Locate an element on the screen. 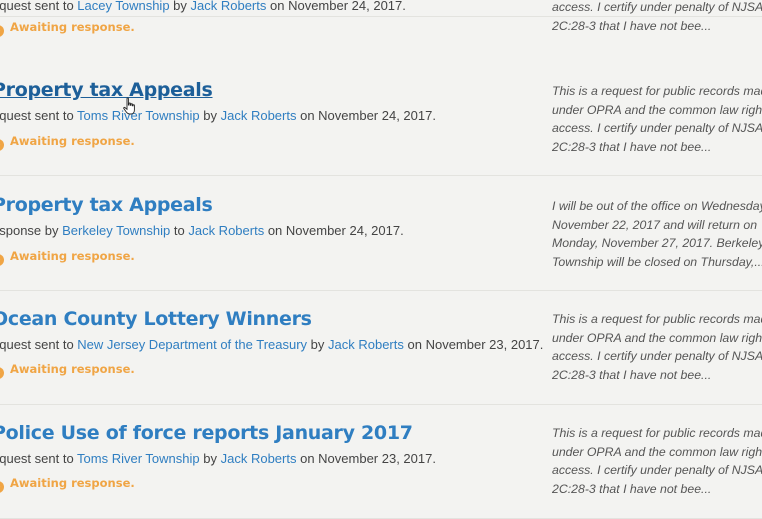 The height and width of the screenshot is (519, 762). authority-link: Berkeley Township is located at coordinates (116, 230).